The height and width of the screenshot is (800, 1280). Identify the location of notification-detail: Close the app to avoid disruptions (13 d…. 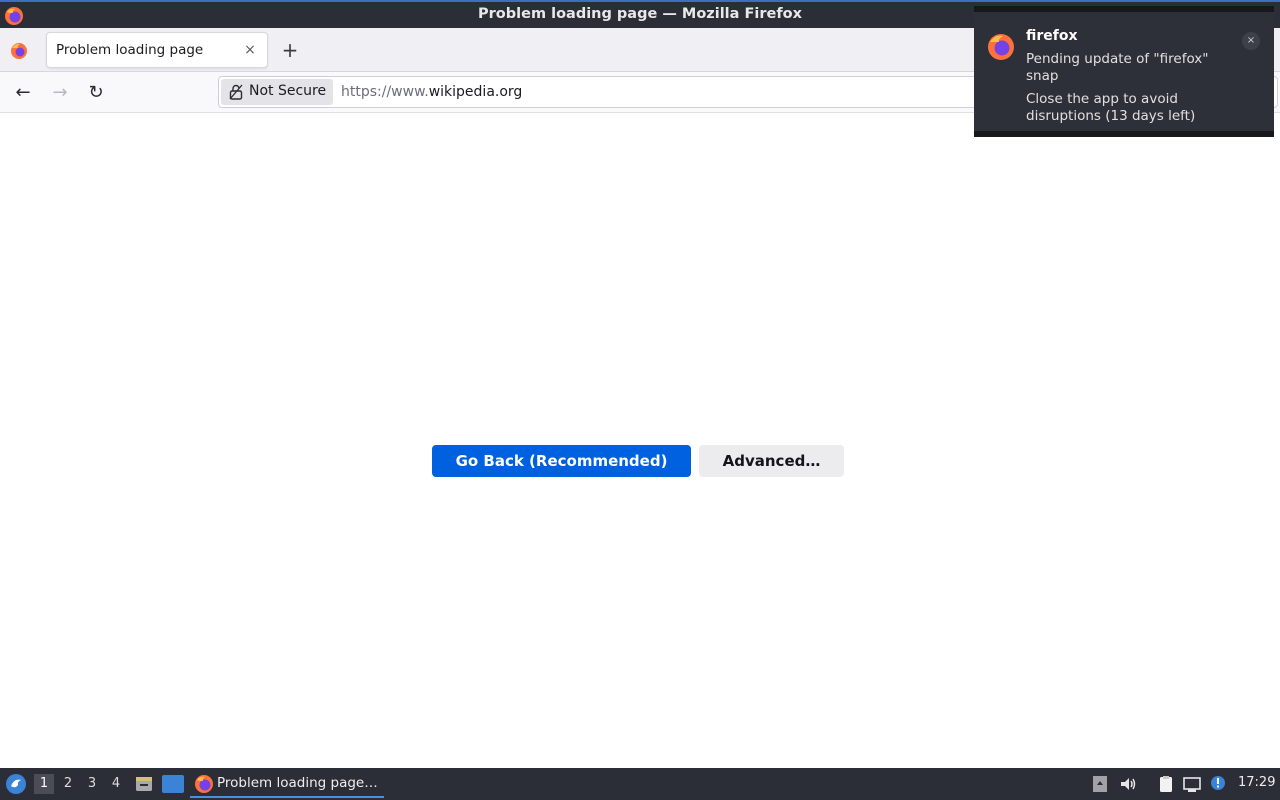
(1111, 107).